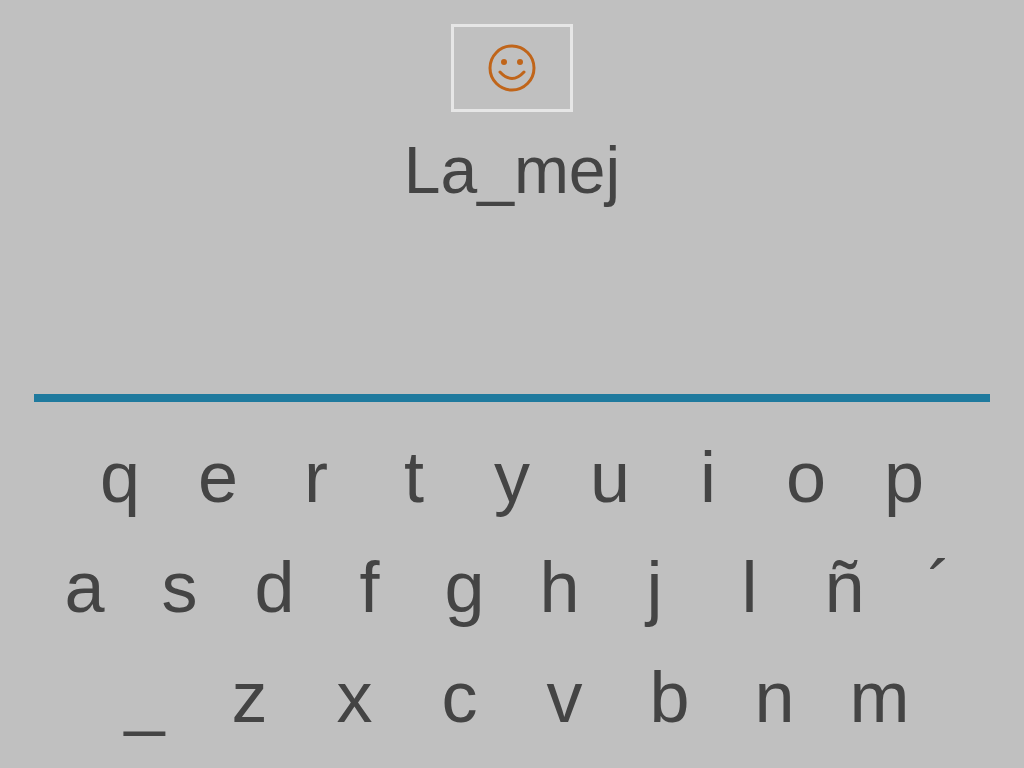 The height and width of the screenshot is (768, 1024). What do you see at coordinates (904, 477) in the screenshot?
I see `key-button: p` at bounding box center [904, 477].